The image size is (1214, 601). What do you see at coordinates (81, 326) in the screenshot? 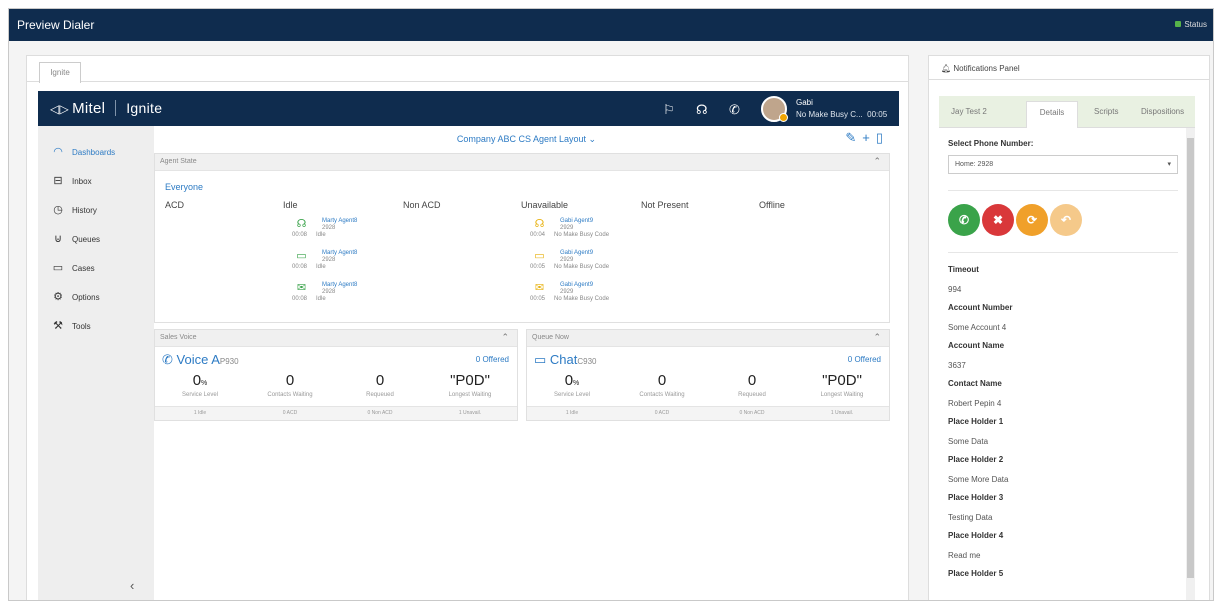
I see `sidebar-item-label: Tools` at bounding box center [81, 326].